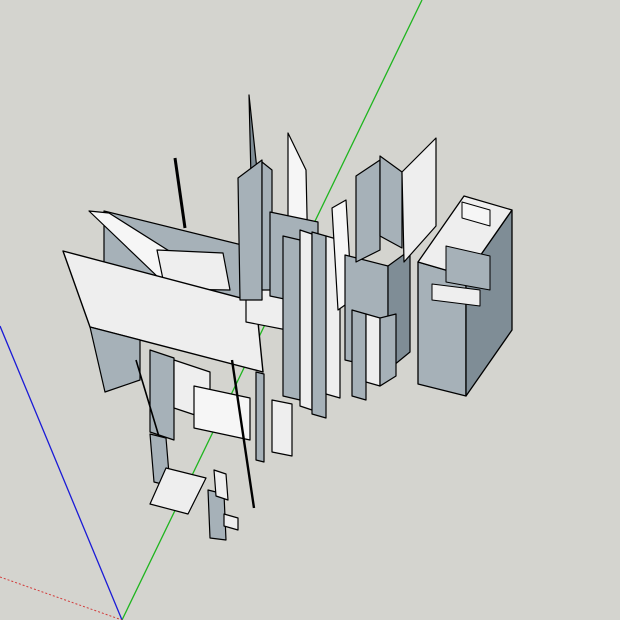 Image resolution: width=620 pixels, height=620 pixels. What do you see at coordinates (368, 211) in the screenshot?
I see `tower-top-panels` at bounding box center [368, 211].